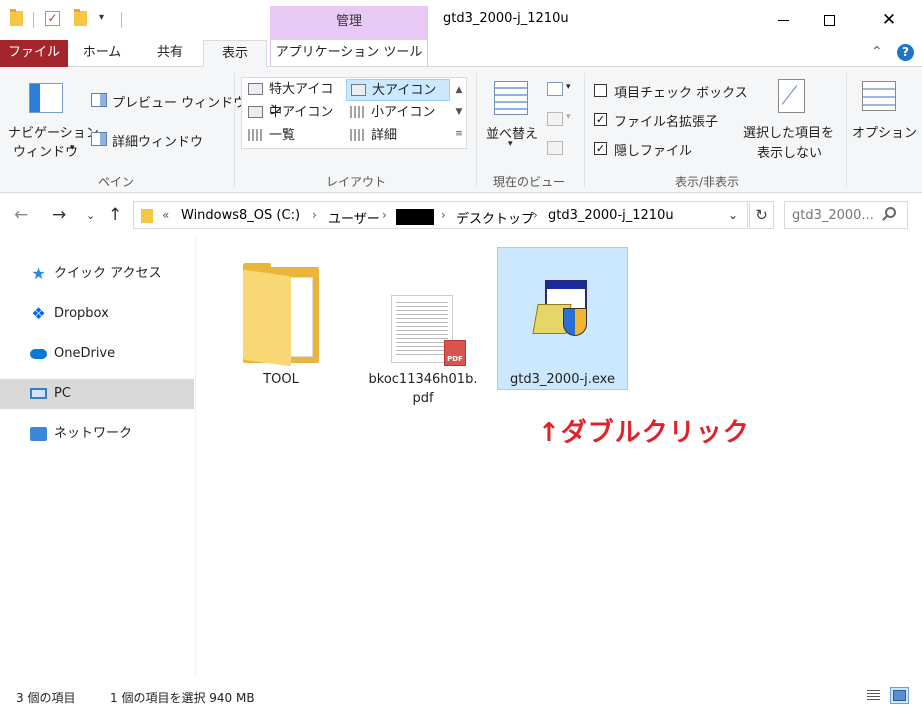  What do you see at coordinates (600, 90) in the screenshot?
I see `item-checkboxes-checkbox` at bounding box center [600, 90].